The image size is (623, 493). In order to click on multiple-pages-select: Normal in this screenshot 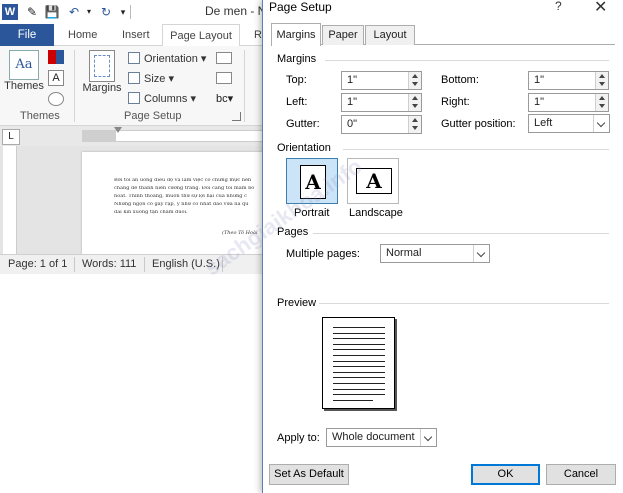, I will do `click(435, 253)`.